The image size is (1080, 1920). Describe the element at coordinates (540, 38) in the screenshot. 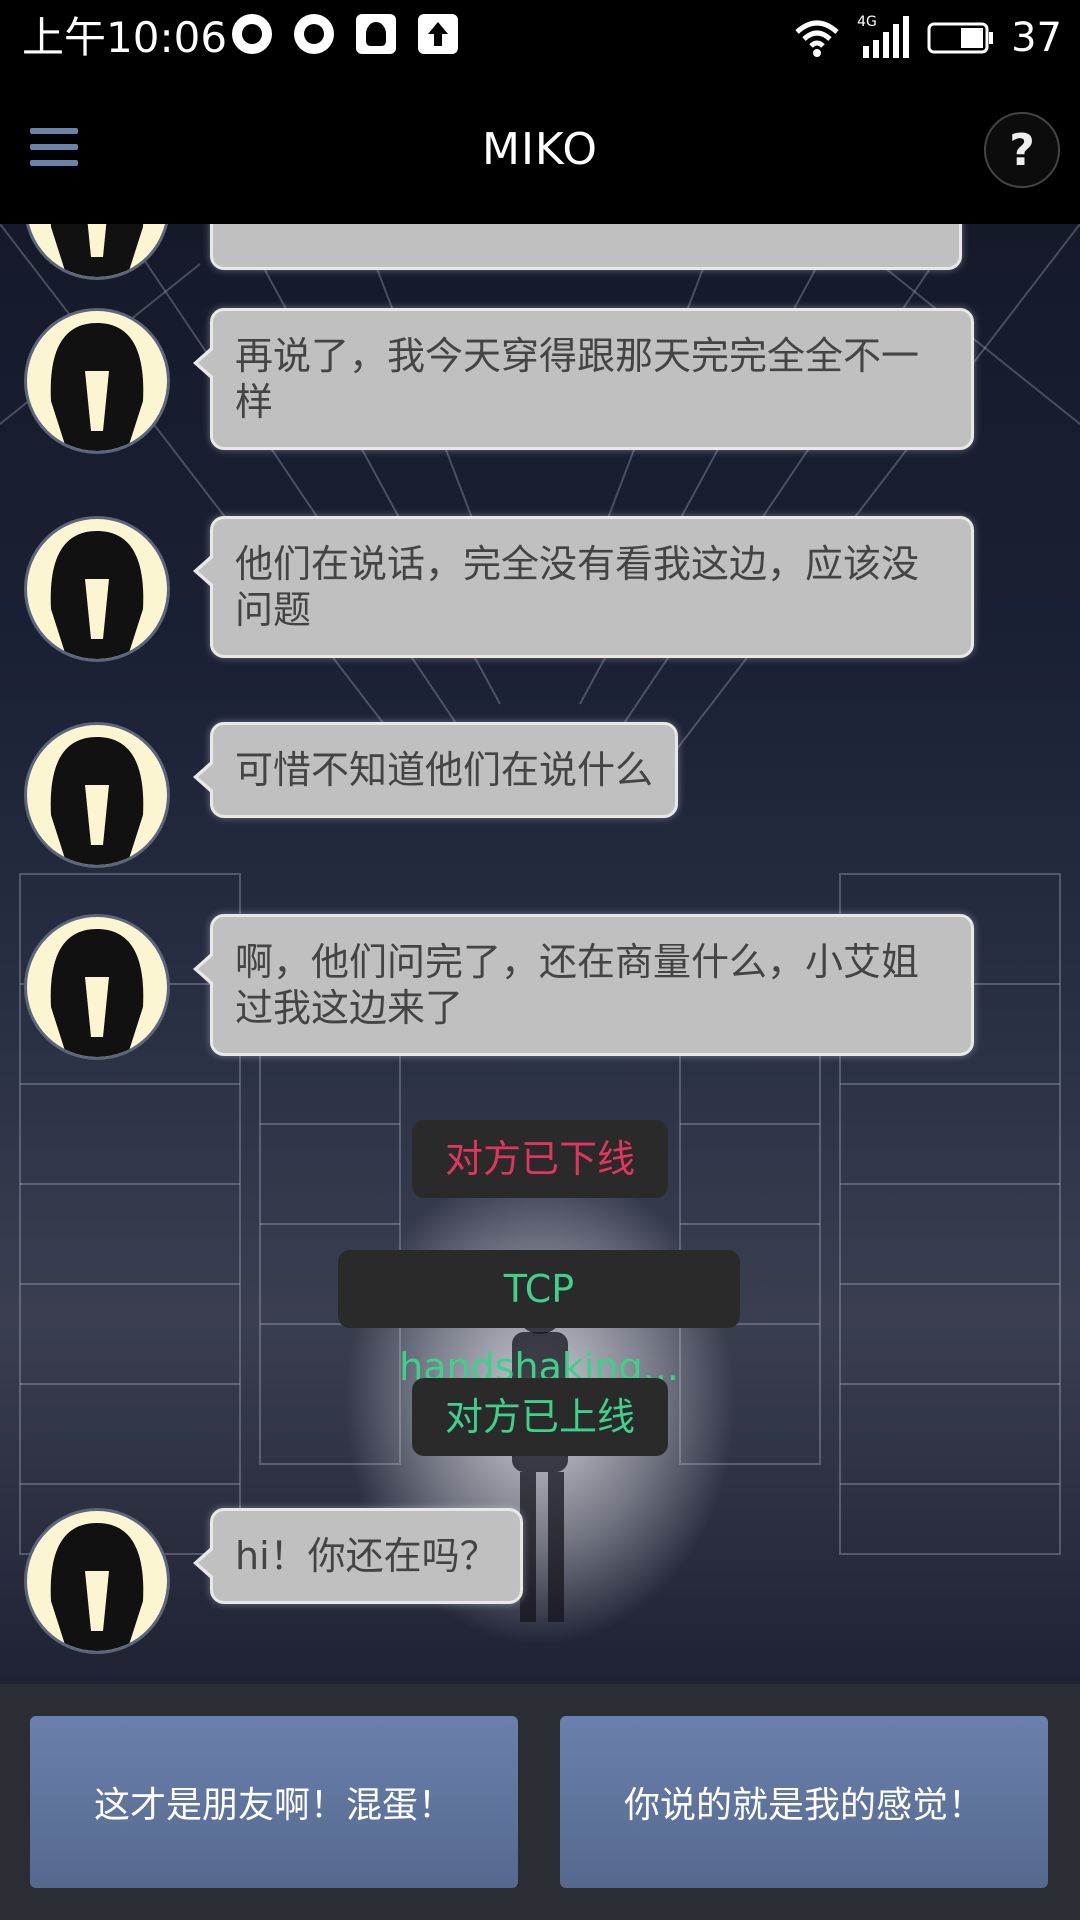

I see `status-bar: 上午10:06 4G 37` at that location.